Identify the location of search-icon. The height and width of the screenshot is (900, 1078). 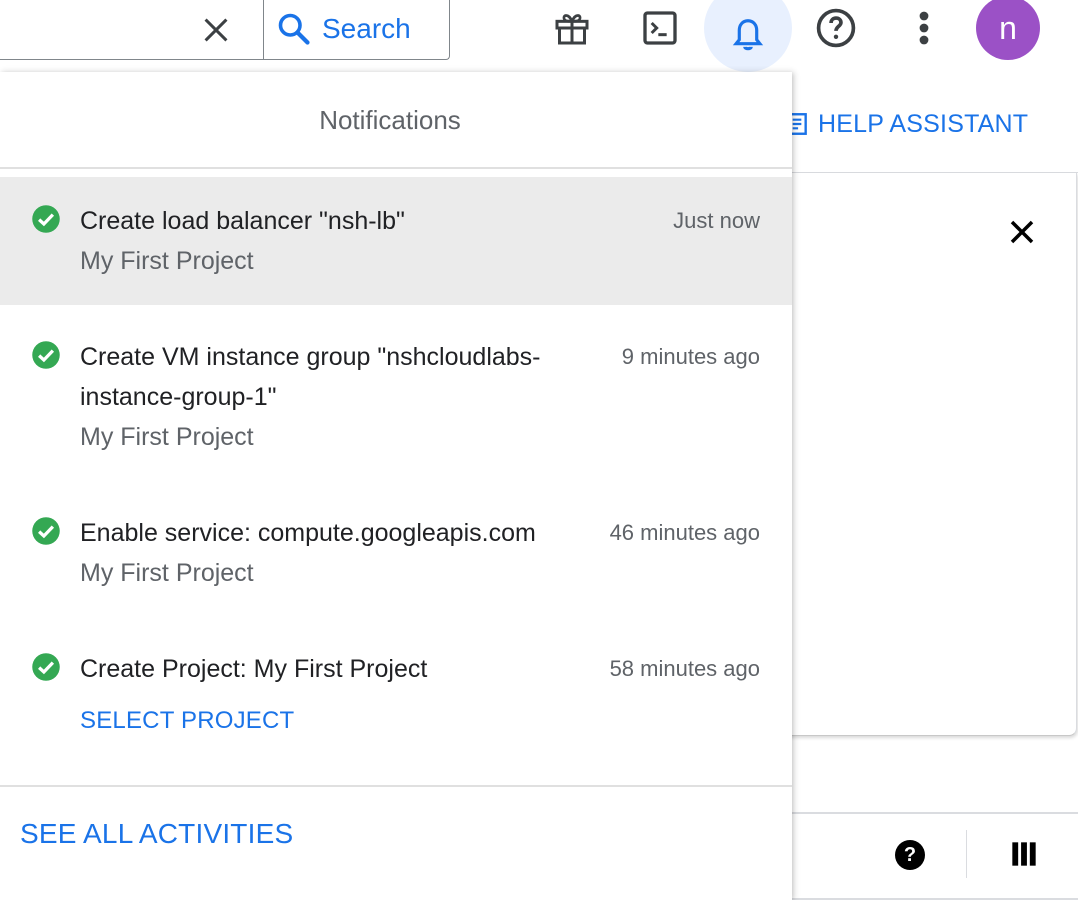
(294, 29).